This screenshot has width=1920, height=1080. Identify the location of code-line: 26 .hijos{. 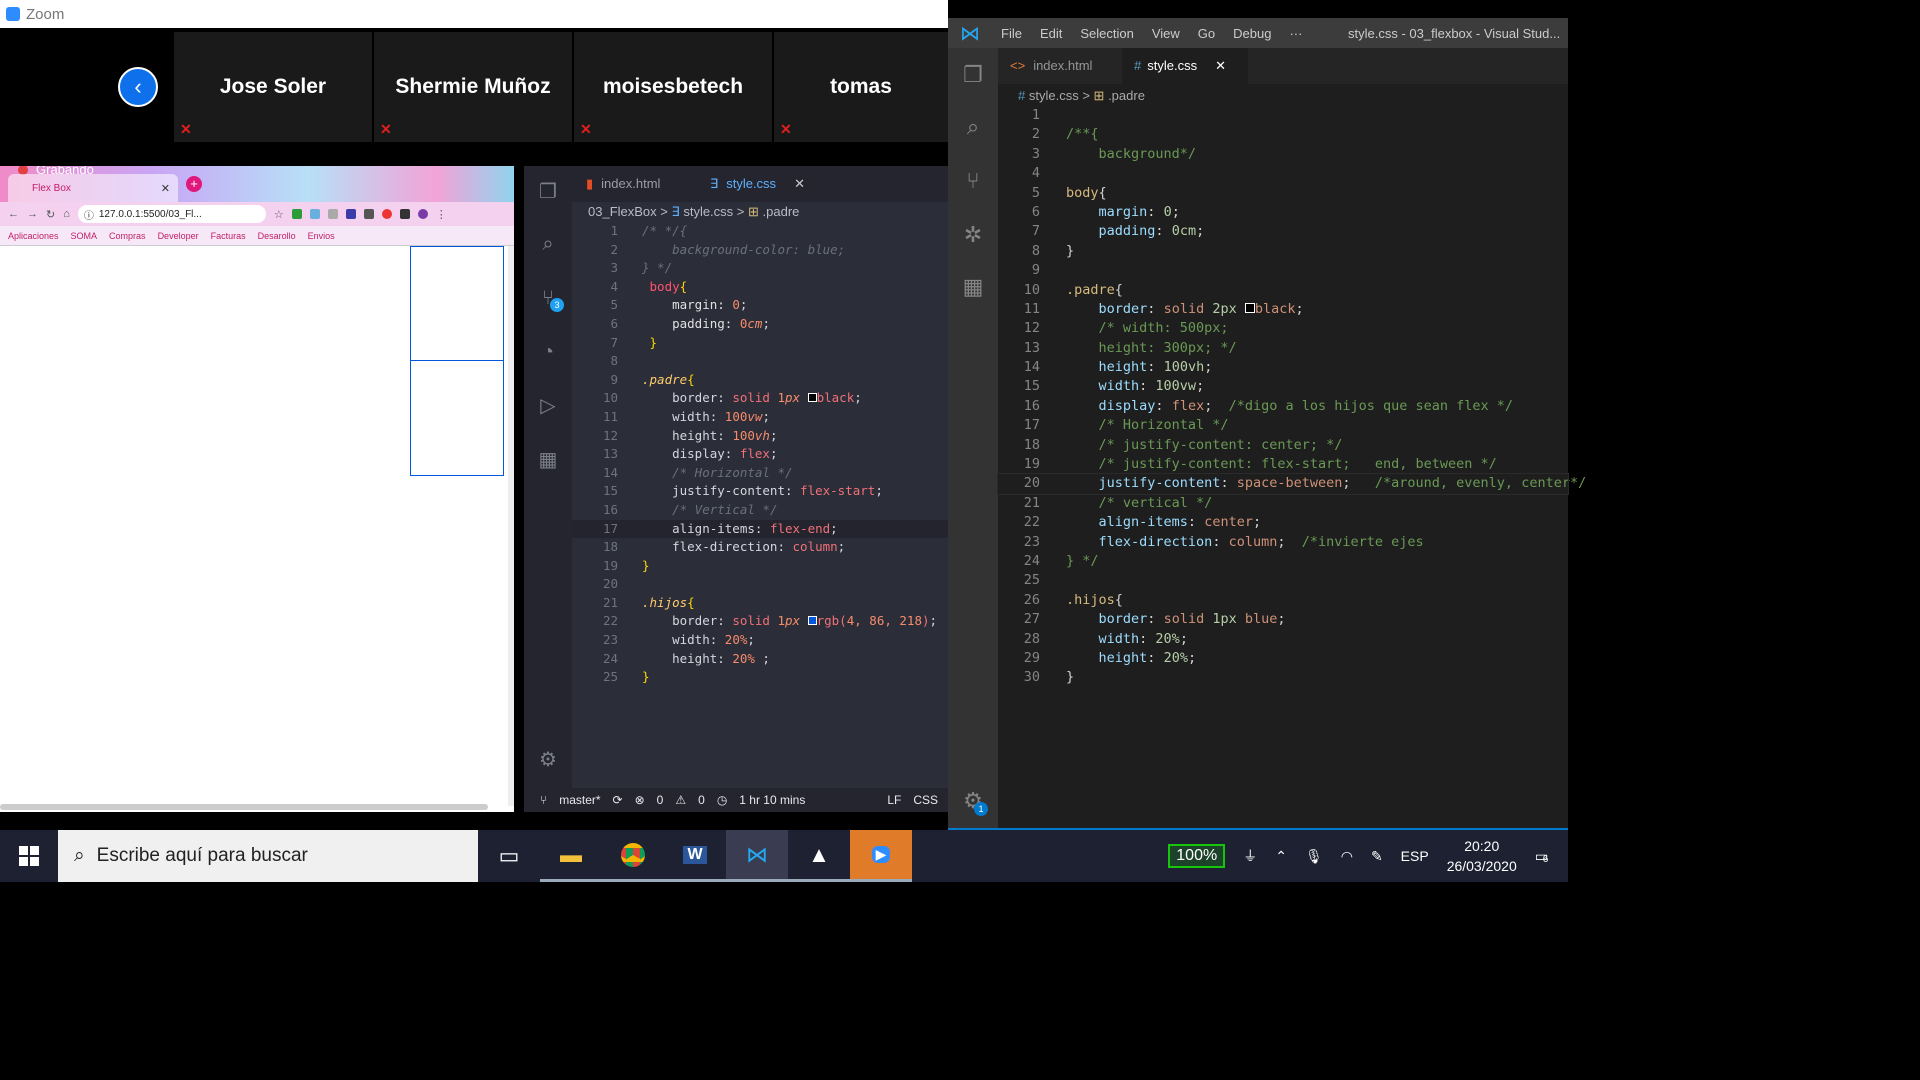
(1073, 599).